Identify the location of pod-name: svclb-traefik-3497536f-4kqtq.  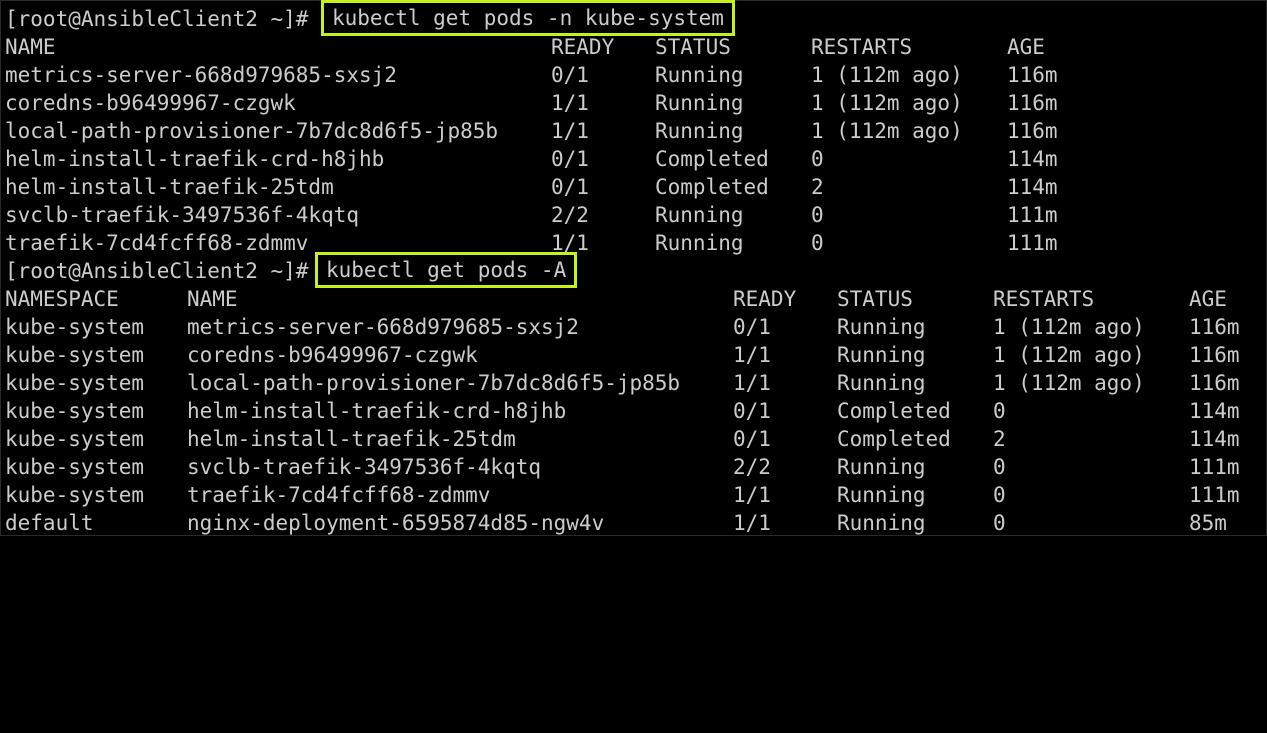
(364, 467).